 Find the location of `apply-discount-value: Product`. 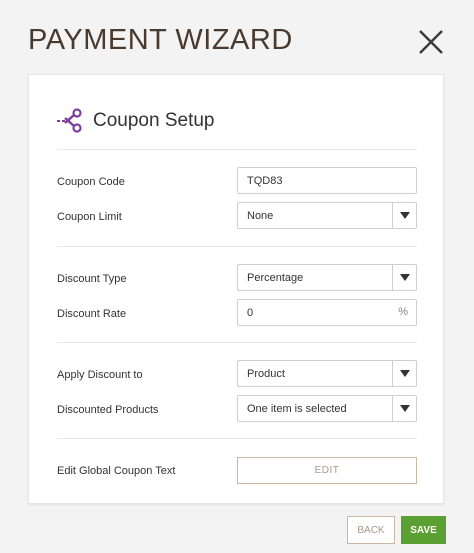

apply-discount-value: Product is located at coordinates (266, 373).